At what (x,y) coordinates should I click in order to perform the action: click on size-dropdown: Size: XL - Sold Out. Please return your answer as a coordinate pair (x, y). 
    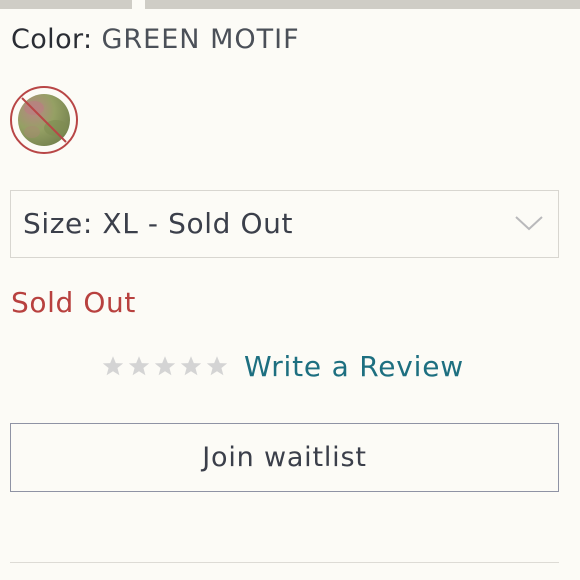
    Looking at the image, I should click on (284, 224).